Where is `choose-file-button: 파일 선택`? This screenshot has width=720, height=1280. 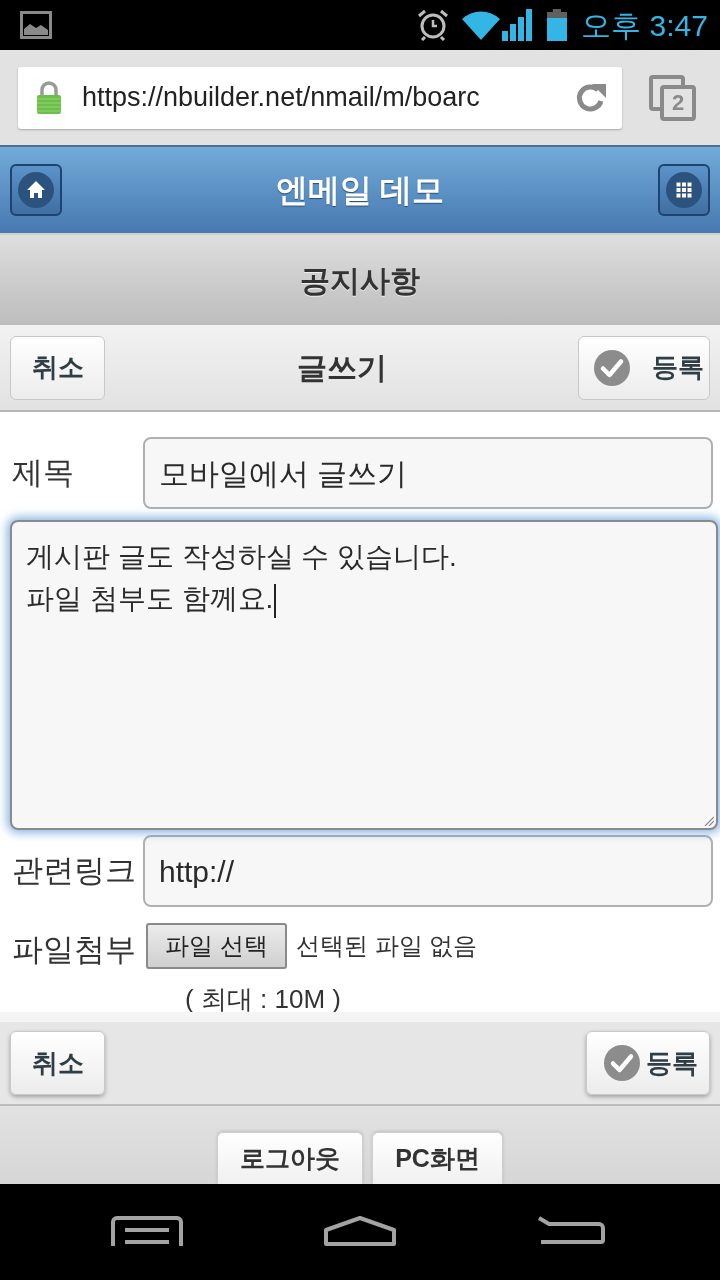
choose-file-button: 파일 선택 is located at coordinates (216, 946).